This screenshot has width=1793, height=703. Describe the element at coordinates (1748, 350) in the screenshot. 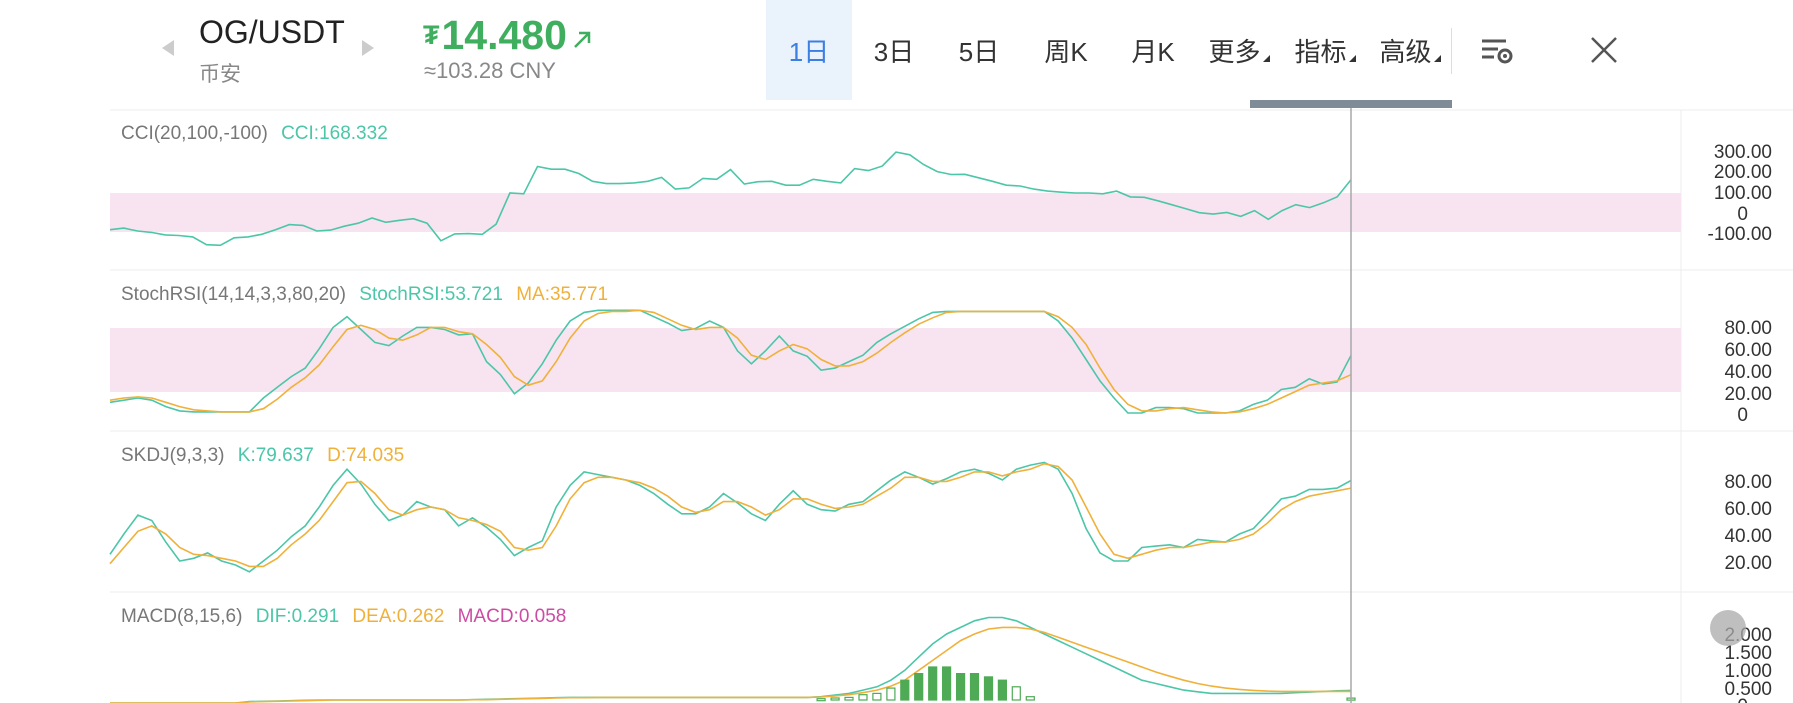

I see `stochrsi-tick: 60.00` at that location.